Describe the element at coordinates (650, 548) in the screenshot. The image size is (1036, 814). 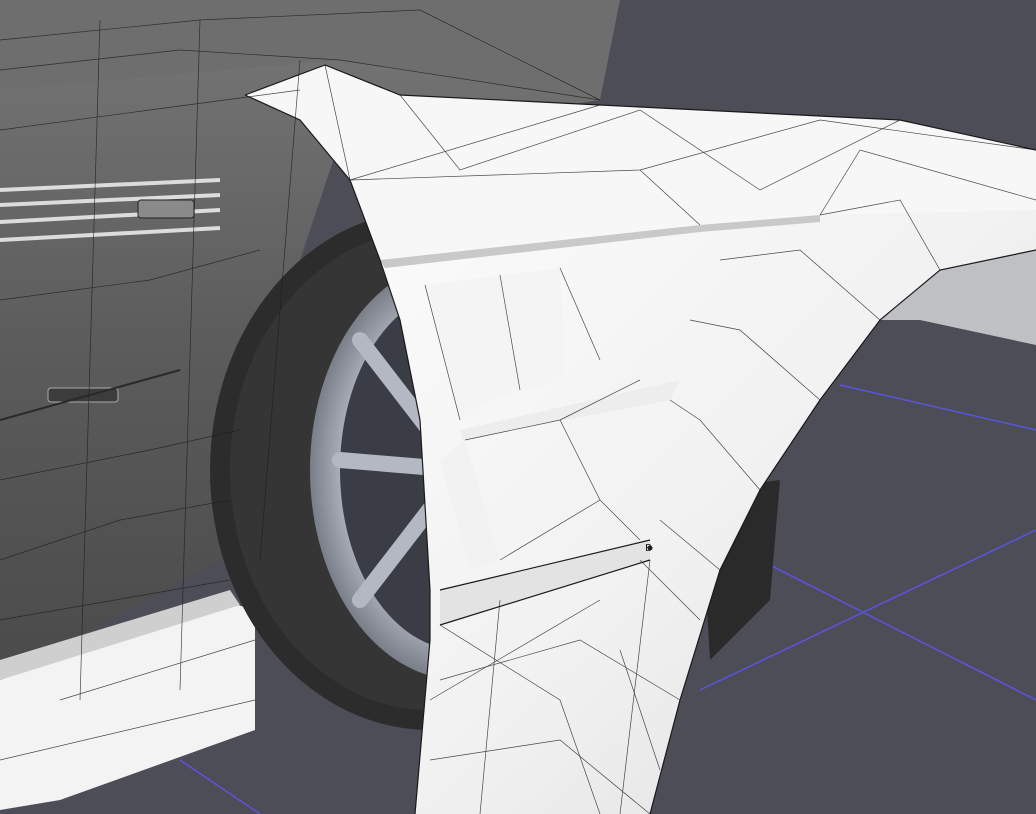
I see `vertex-marker` at that location.